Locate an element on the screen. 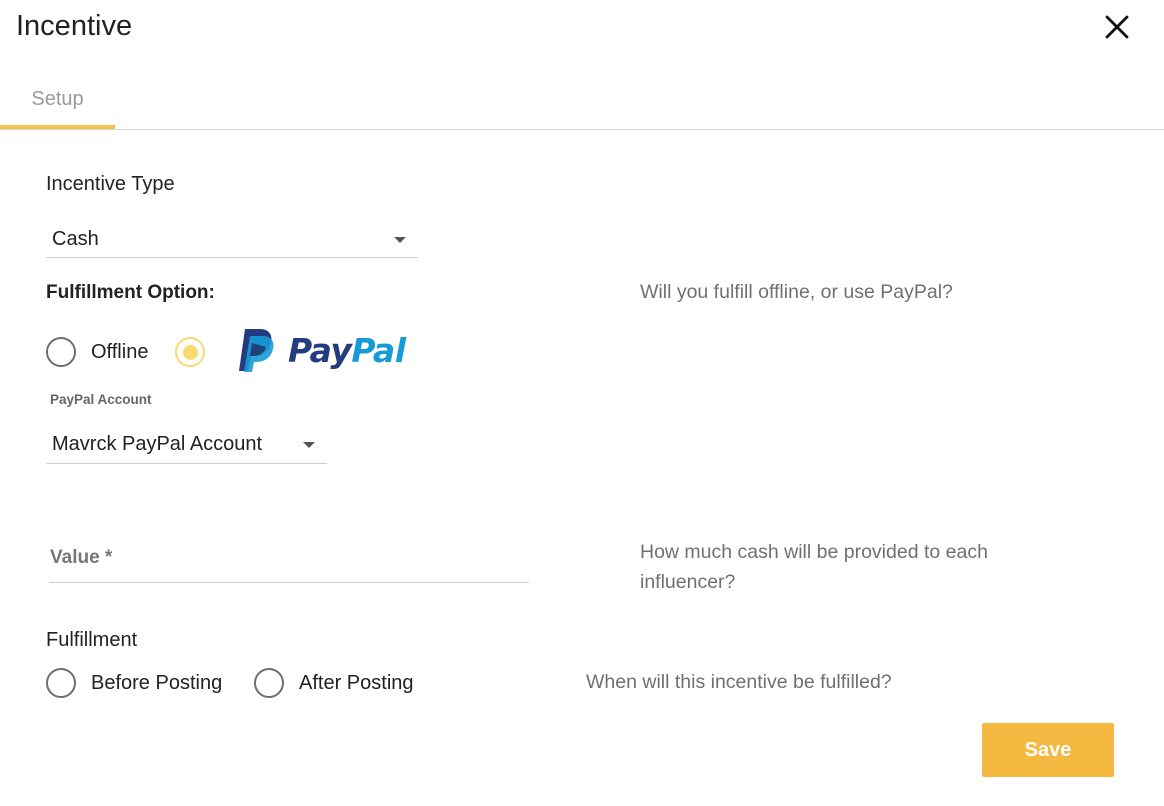 This screenshot has height=806, width=1164. tab-setup: Setup is located at coordinates (57, 99).